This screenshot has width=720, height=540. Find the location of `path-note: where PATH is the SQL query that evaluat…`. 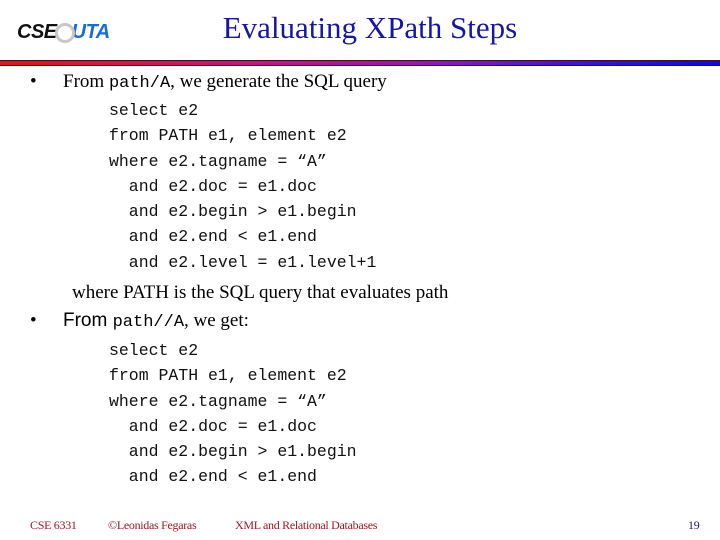

path-note: where PATH is the SQL query that evaluat… is located at coordinates (260, 292).